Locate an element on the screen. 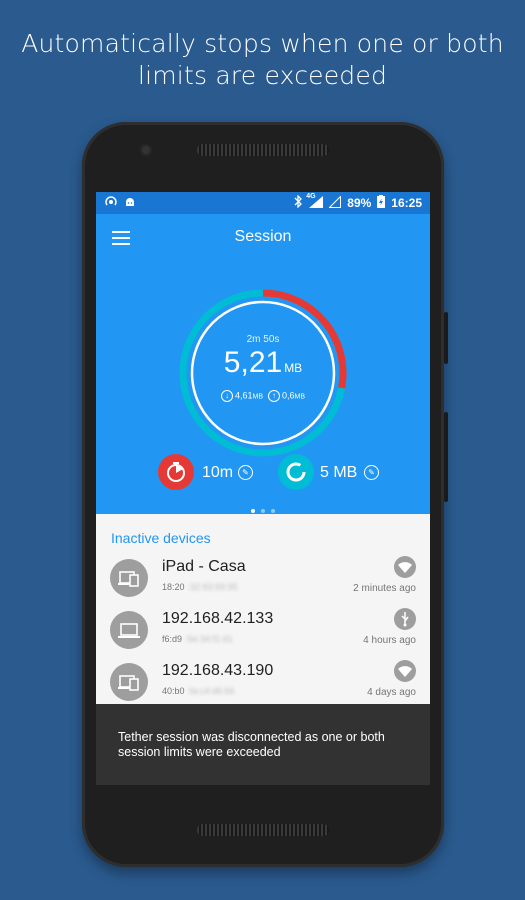 The image size is (525, 900). elapsed-time: 2m 50s is located at coordinates (263, 339).